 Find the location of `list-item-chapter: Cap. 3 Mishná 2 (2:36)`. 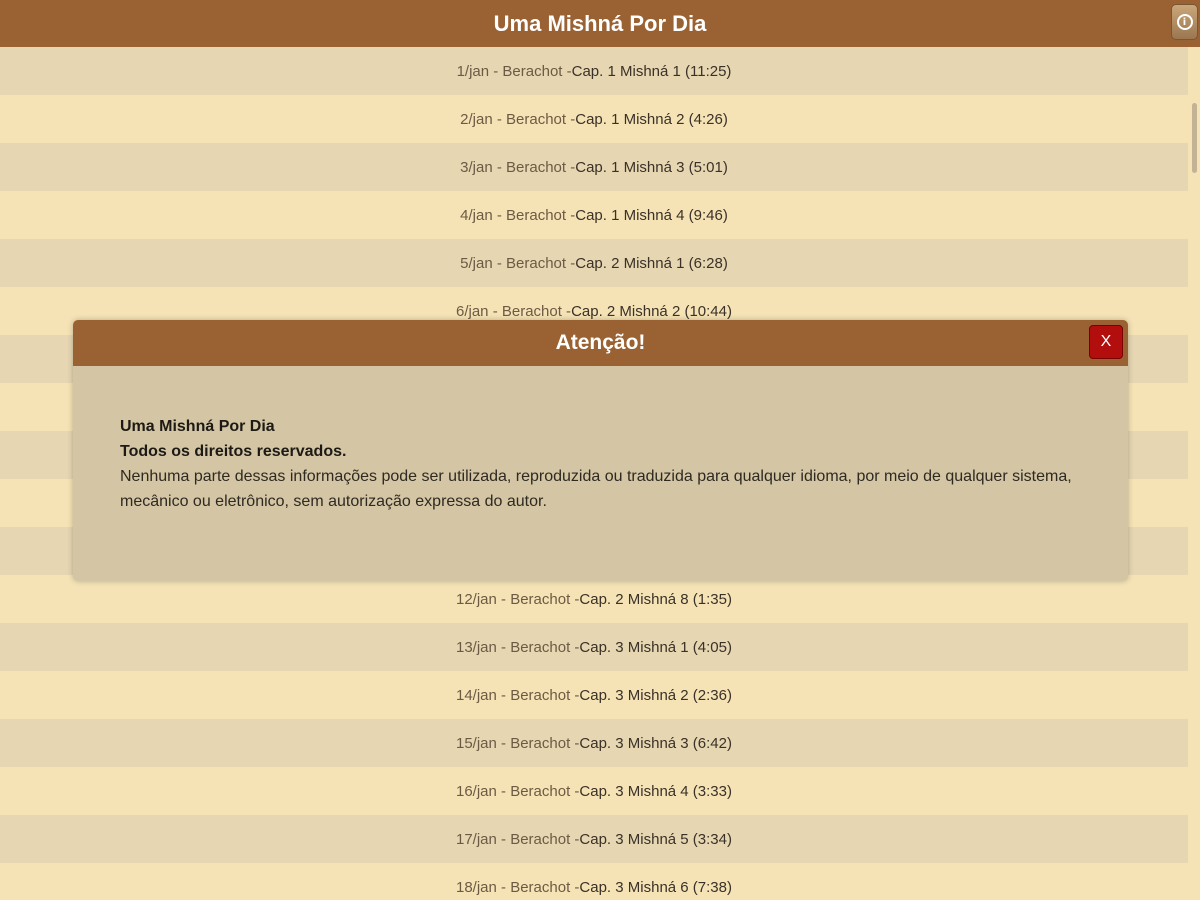

list-item-chapter: Cap. 3 Mishná 2 (2:36) is located at coordinates (655, 695).